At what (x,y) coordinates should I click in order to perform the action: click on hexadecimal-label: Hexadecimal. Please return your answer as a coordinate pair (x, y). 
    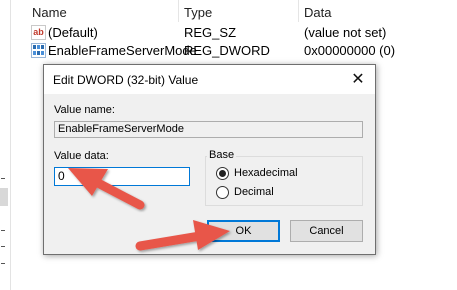
    Looking at the image, I should click on (266, 173).